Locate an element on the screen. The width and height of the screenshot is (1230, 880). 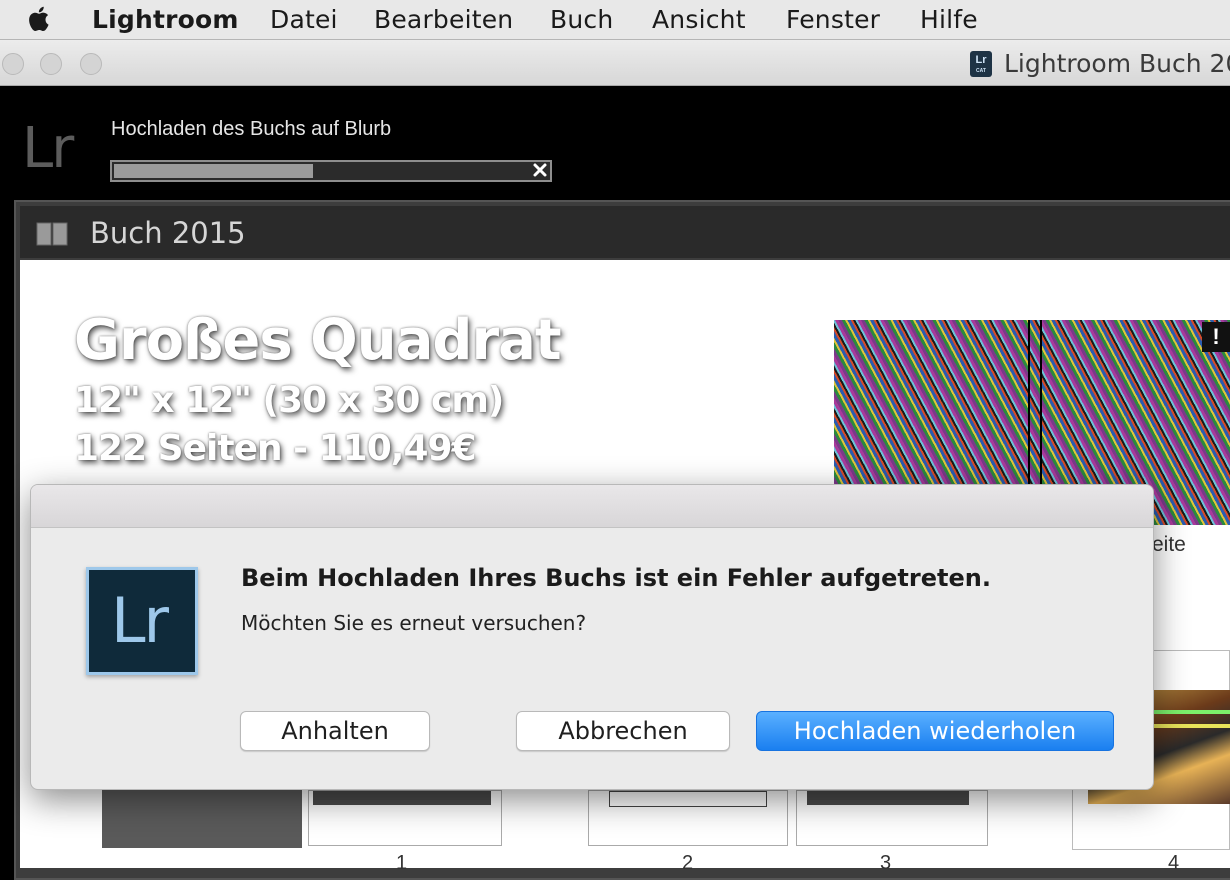
book-format-title: Großes Quadrat is located at coordinates (318, 340).